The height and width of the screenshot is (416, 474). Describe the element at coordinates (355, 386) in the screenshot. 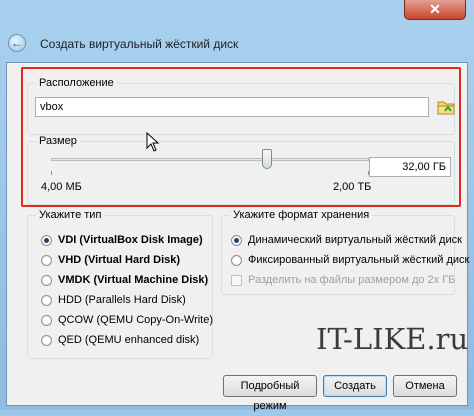

I see `create-button: Создать` at that location.